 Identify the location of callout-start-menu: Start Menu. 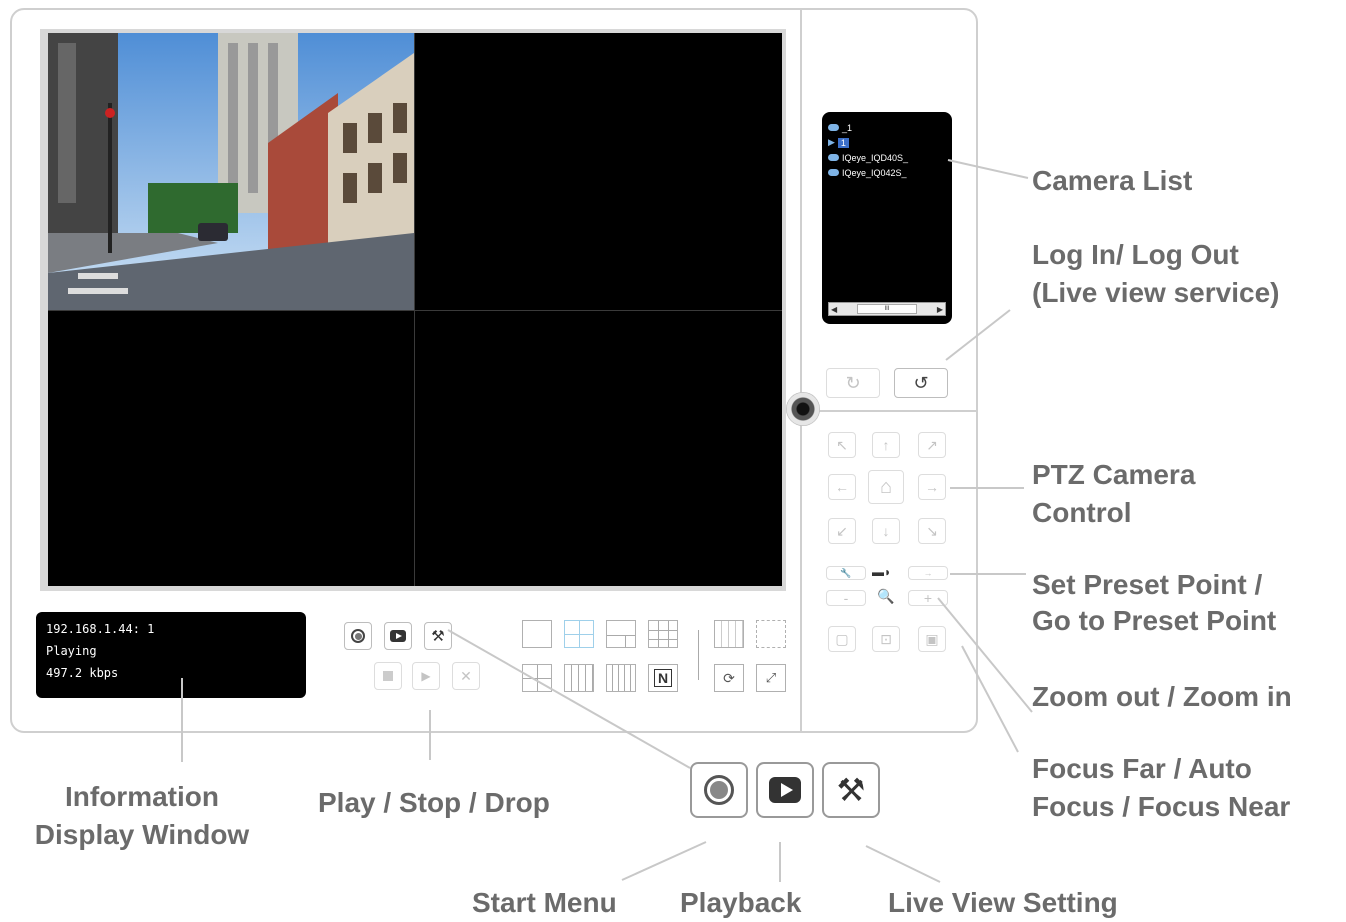
(544, 902).